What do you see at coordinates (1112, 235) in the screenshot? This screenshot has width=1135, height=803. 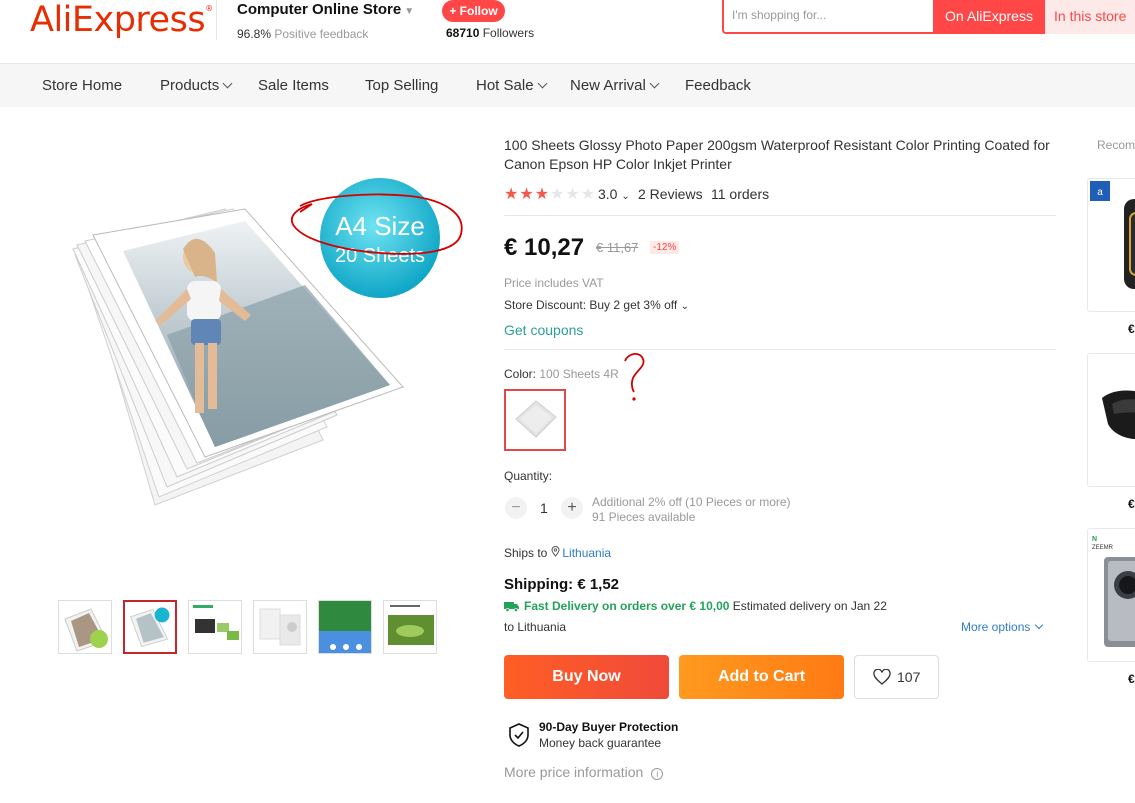 I see `recommended-item-image: a` at bounding box center [1112, 235].